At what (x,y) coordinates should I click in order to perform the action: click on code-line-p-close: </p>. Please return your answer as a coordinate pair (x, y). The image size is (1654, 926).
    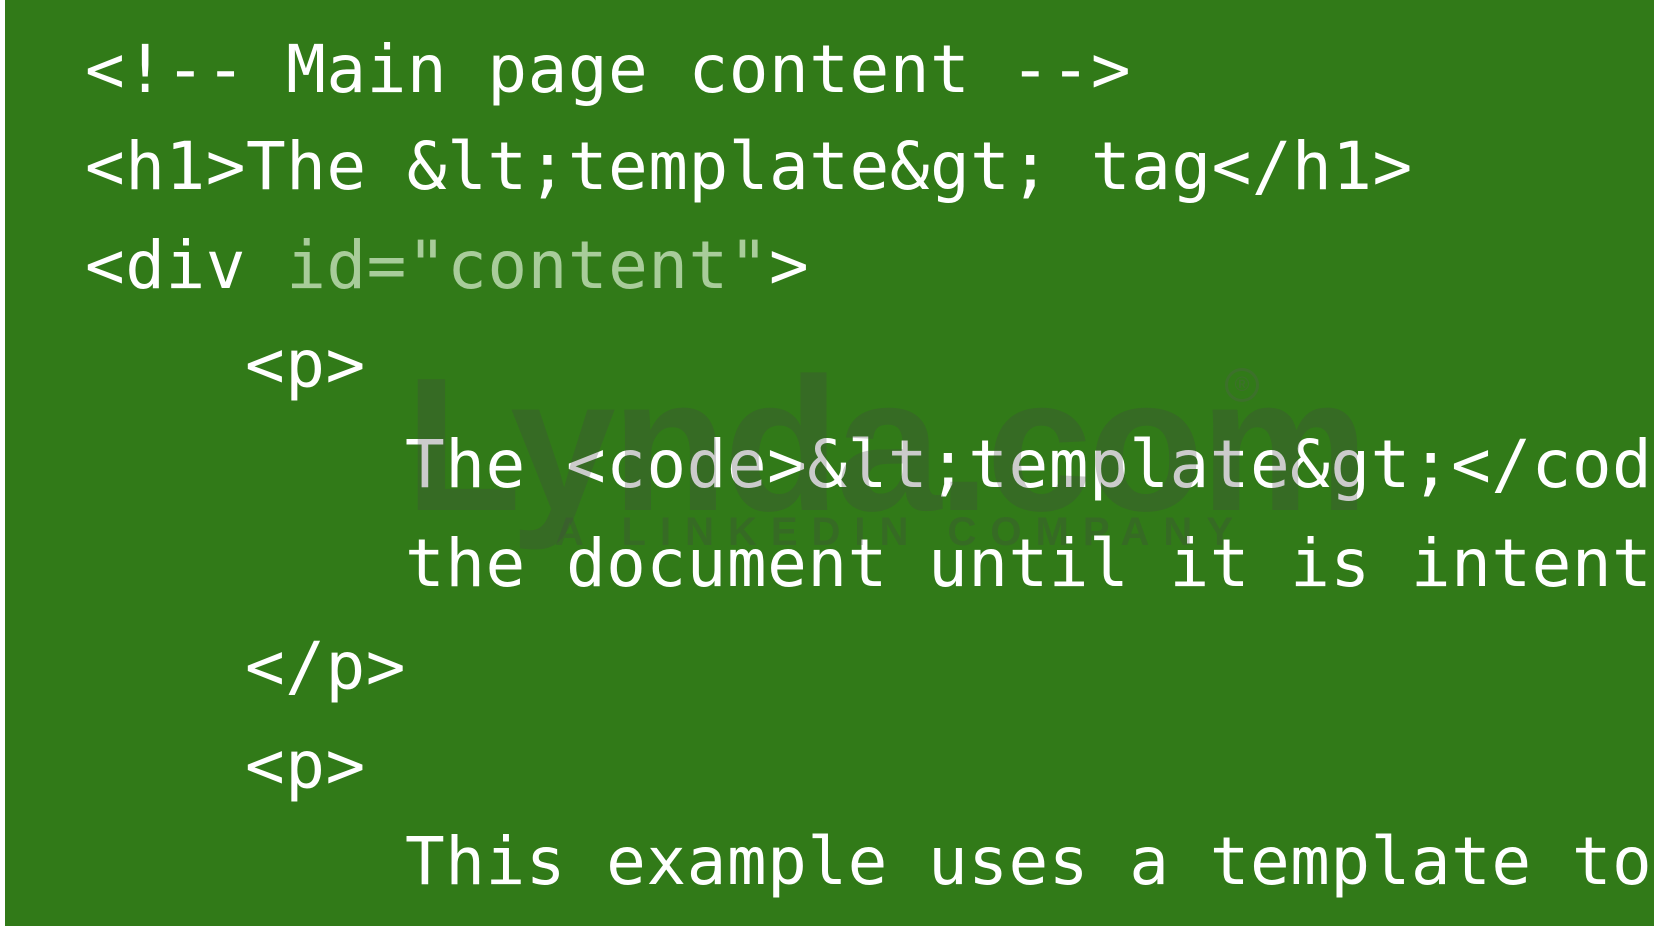
    Looking at the image, I should click on (325, 666).